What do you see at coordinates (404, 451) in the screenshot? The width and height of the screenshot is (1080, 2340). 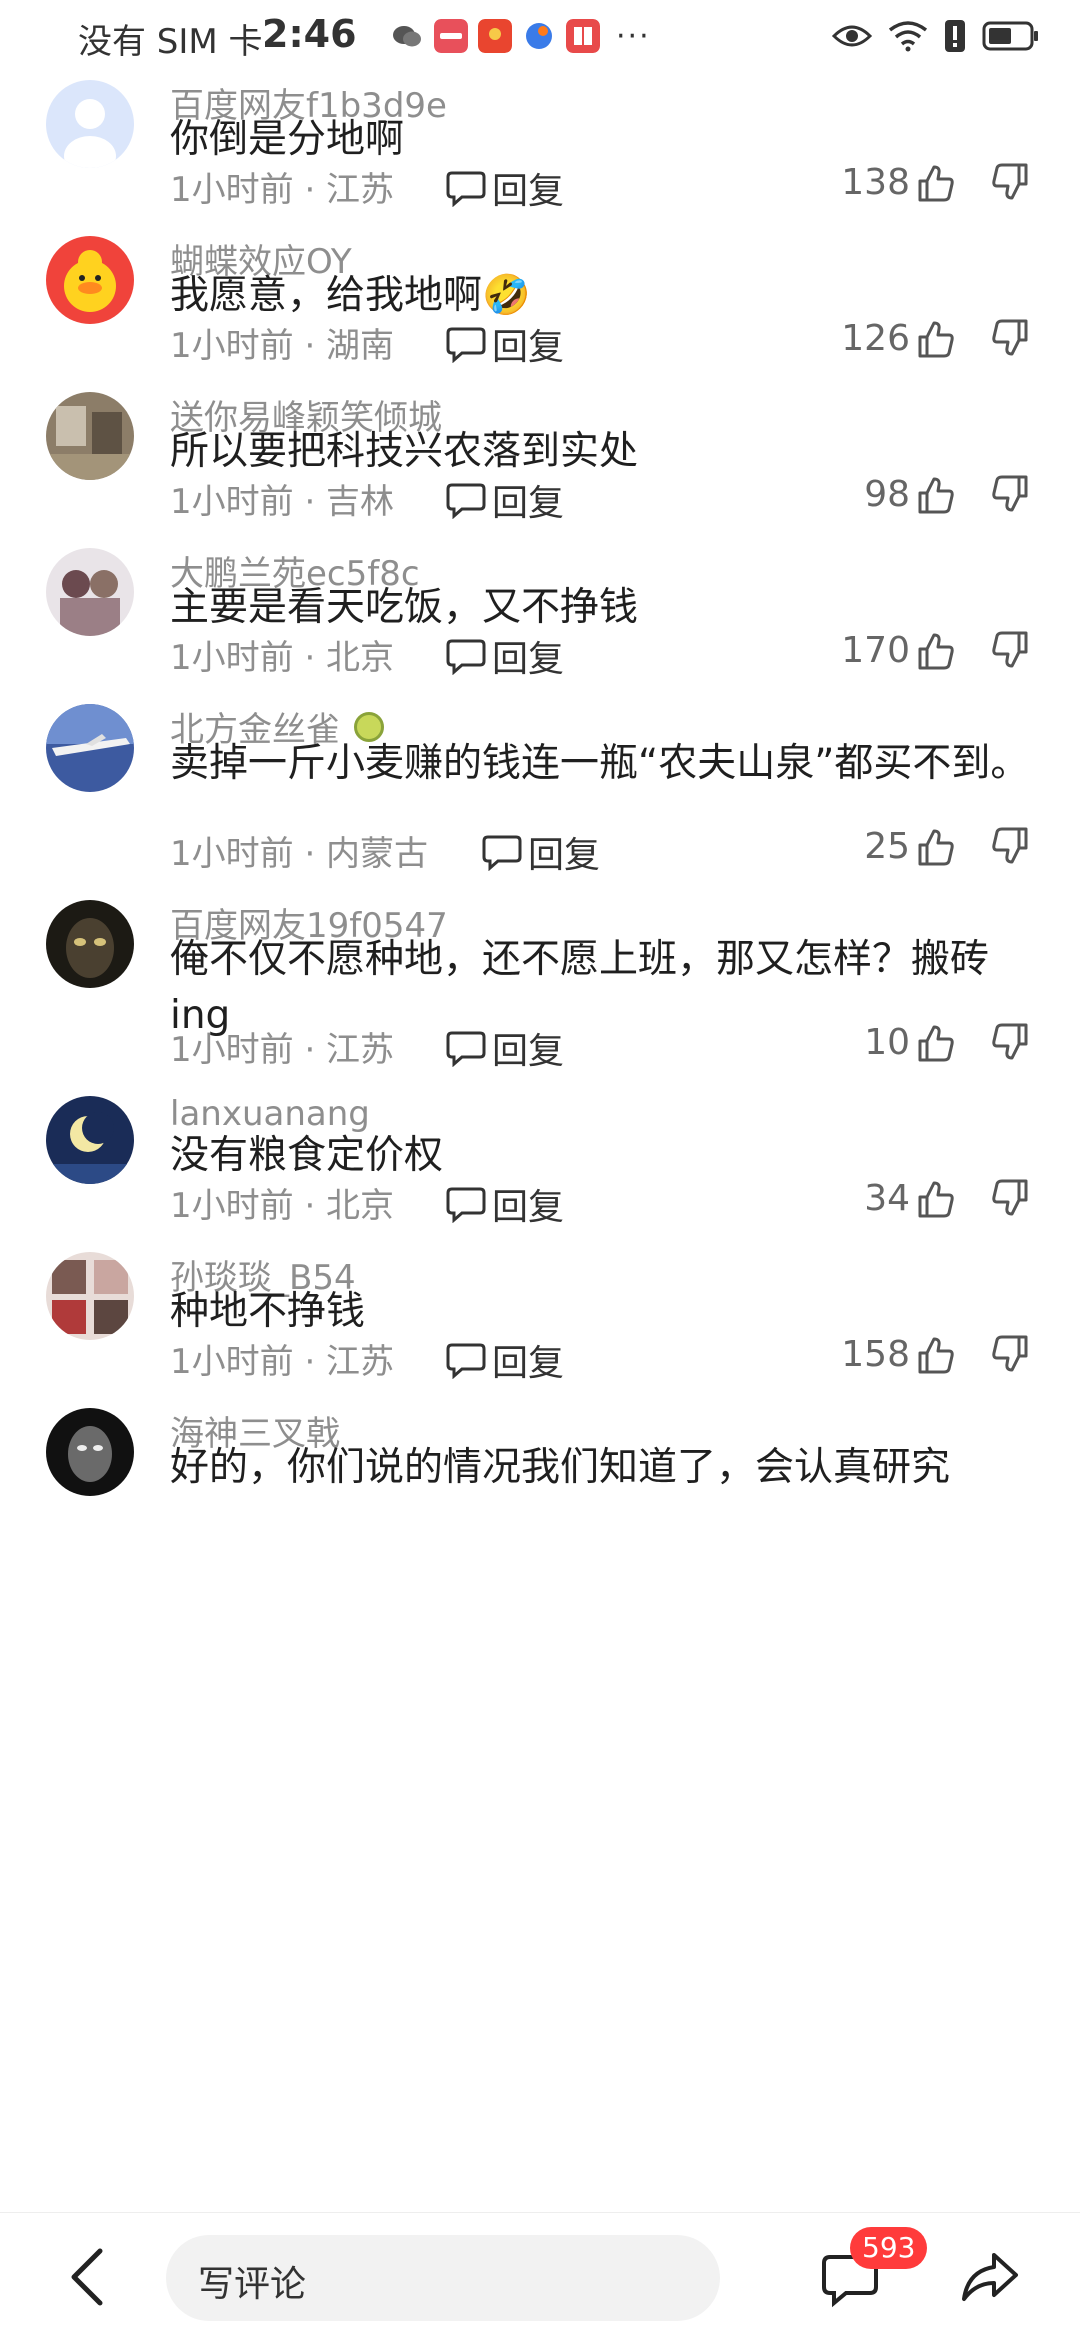 I see `comment-text: 所以要把科技兴农落到实处` at bounding box center [404, 451].